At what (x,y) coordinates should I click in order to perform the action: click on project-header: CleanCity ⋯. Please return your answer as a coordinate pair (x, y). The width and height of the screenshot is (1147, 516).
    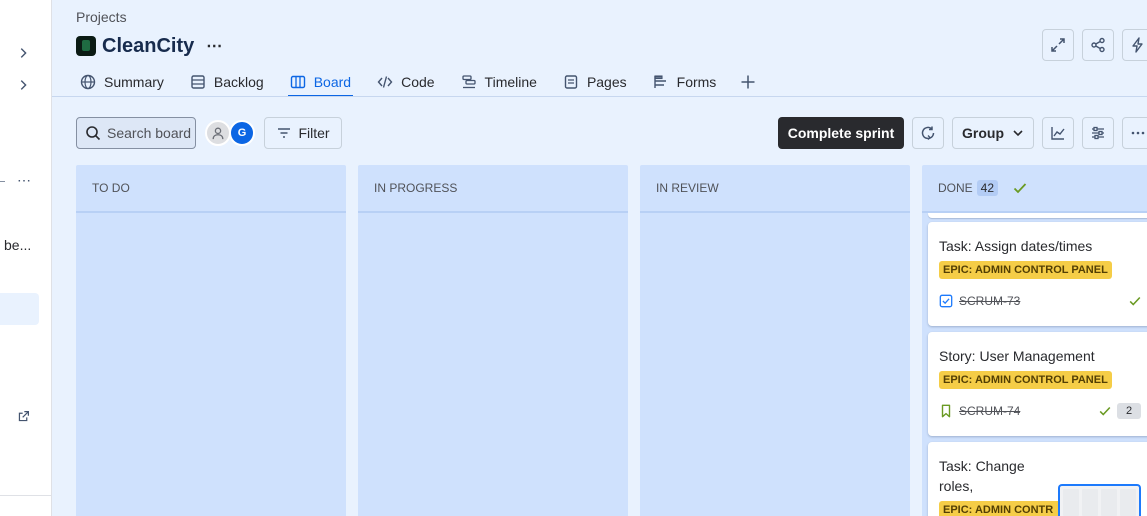
    Looking at the image, I should click on (149, 46).